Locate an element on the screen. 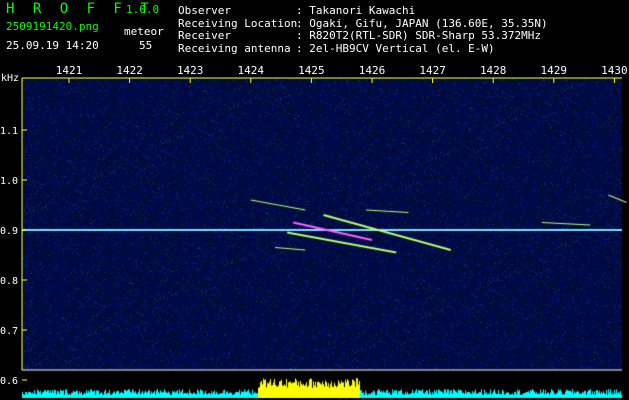 The image size is (629, 400). y-tick-label: 1.0 is located at coordinates (9, 181).